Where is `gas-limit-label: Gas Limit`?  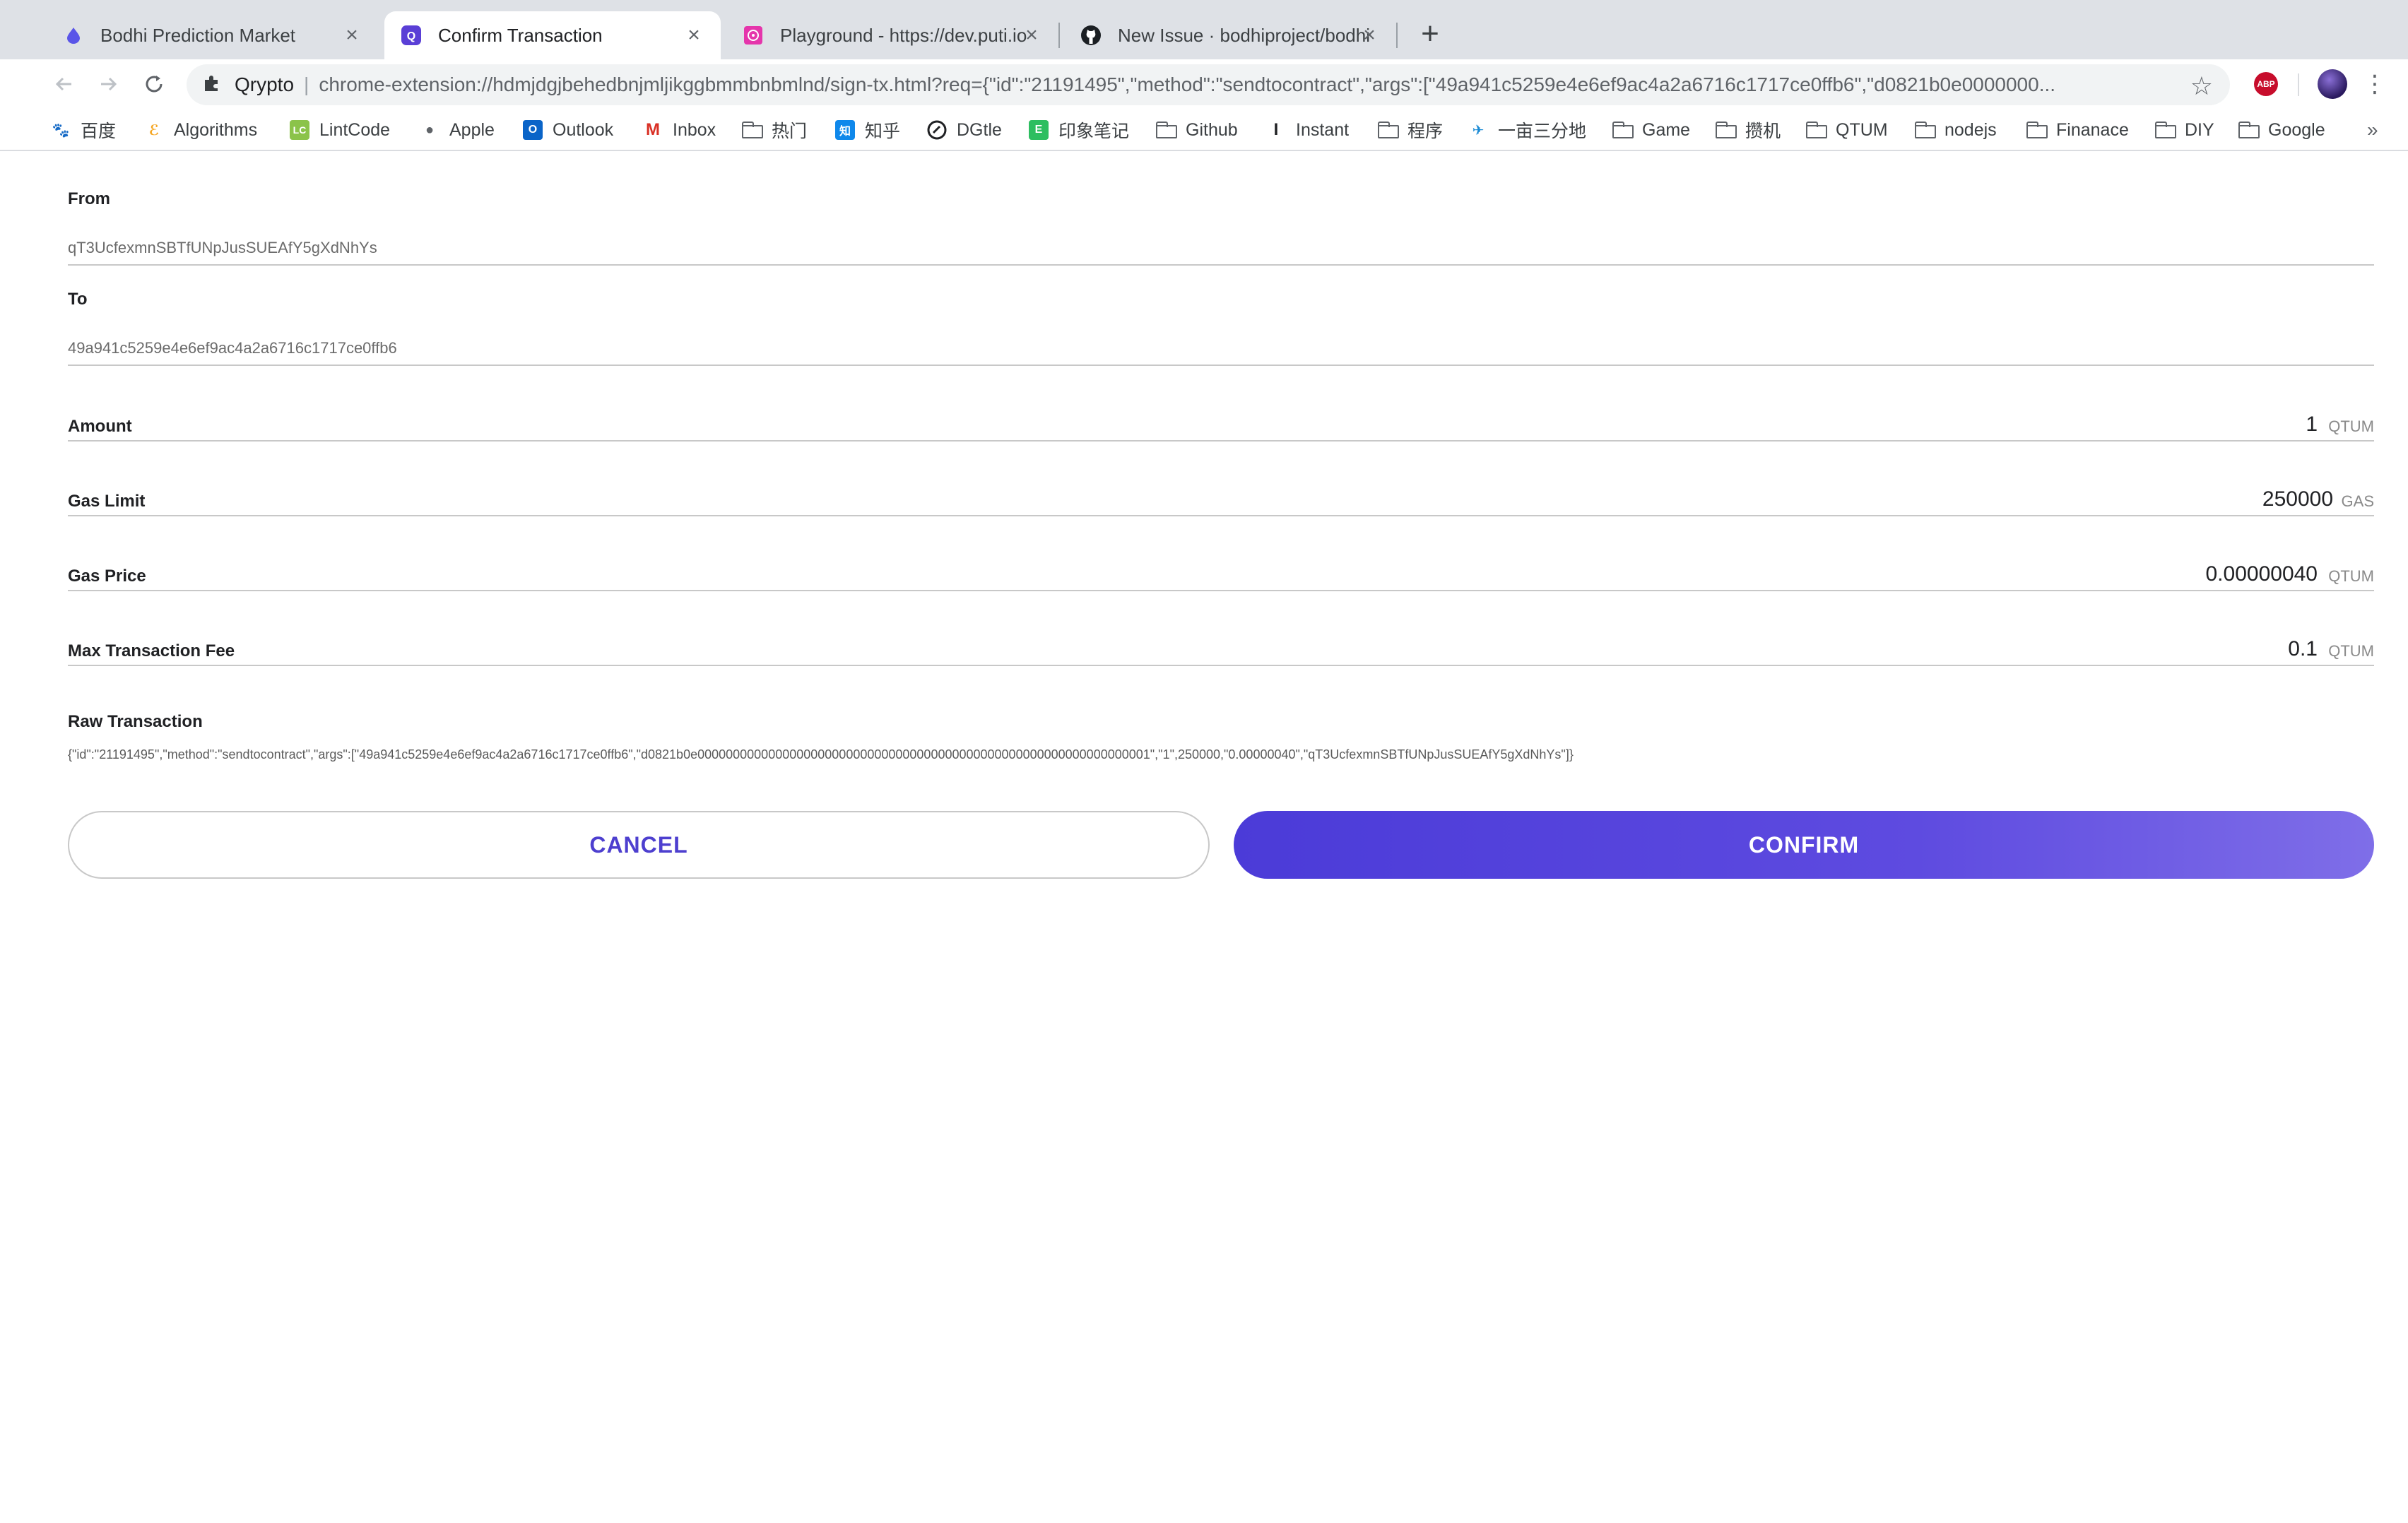
gas-limit-label: Gas Limit is located at coordinates (107, 501).